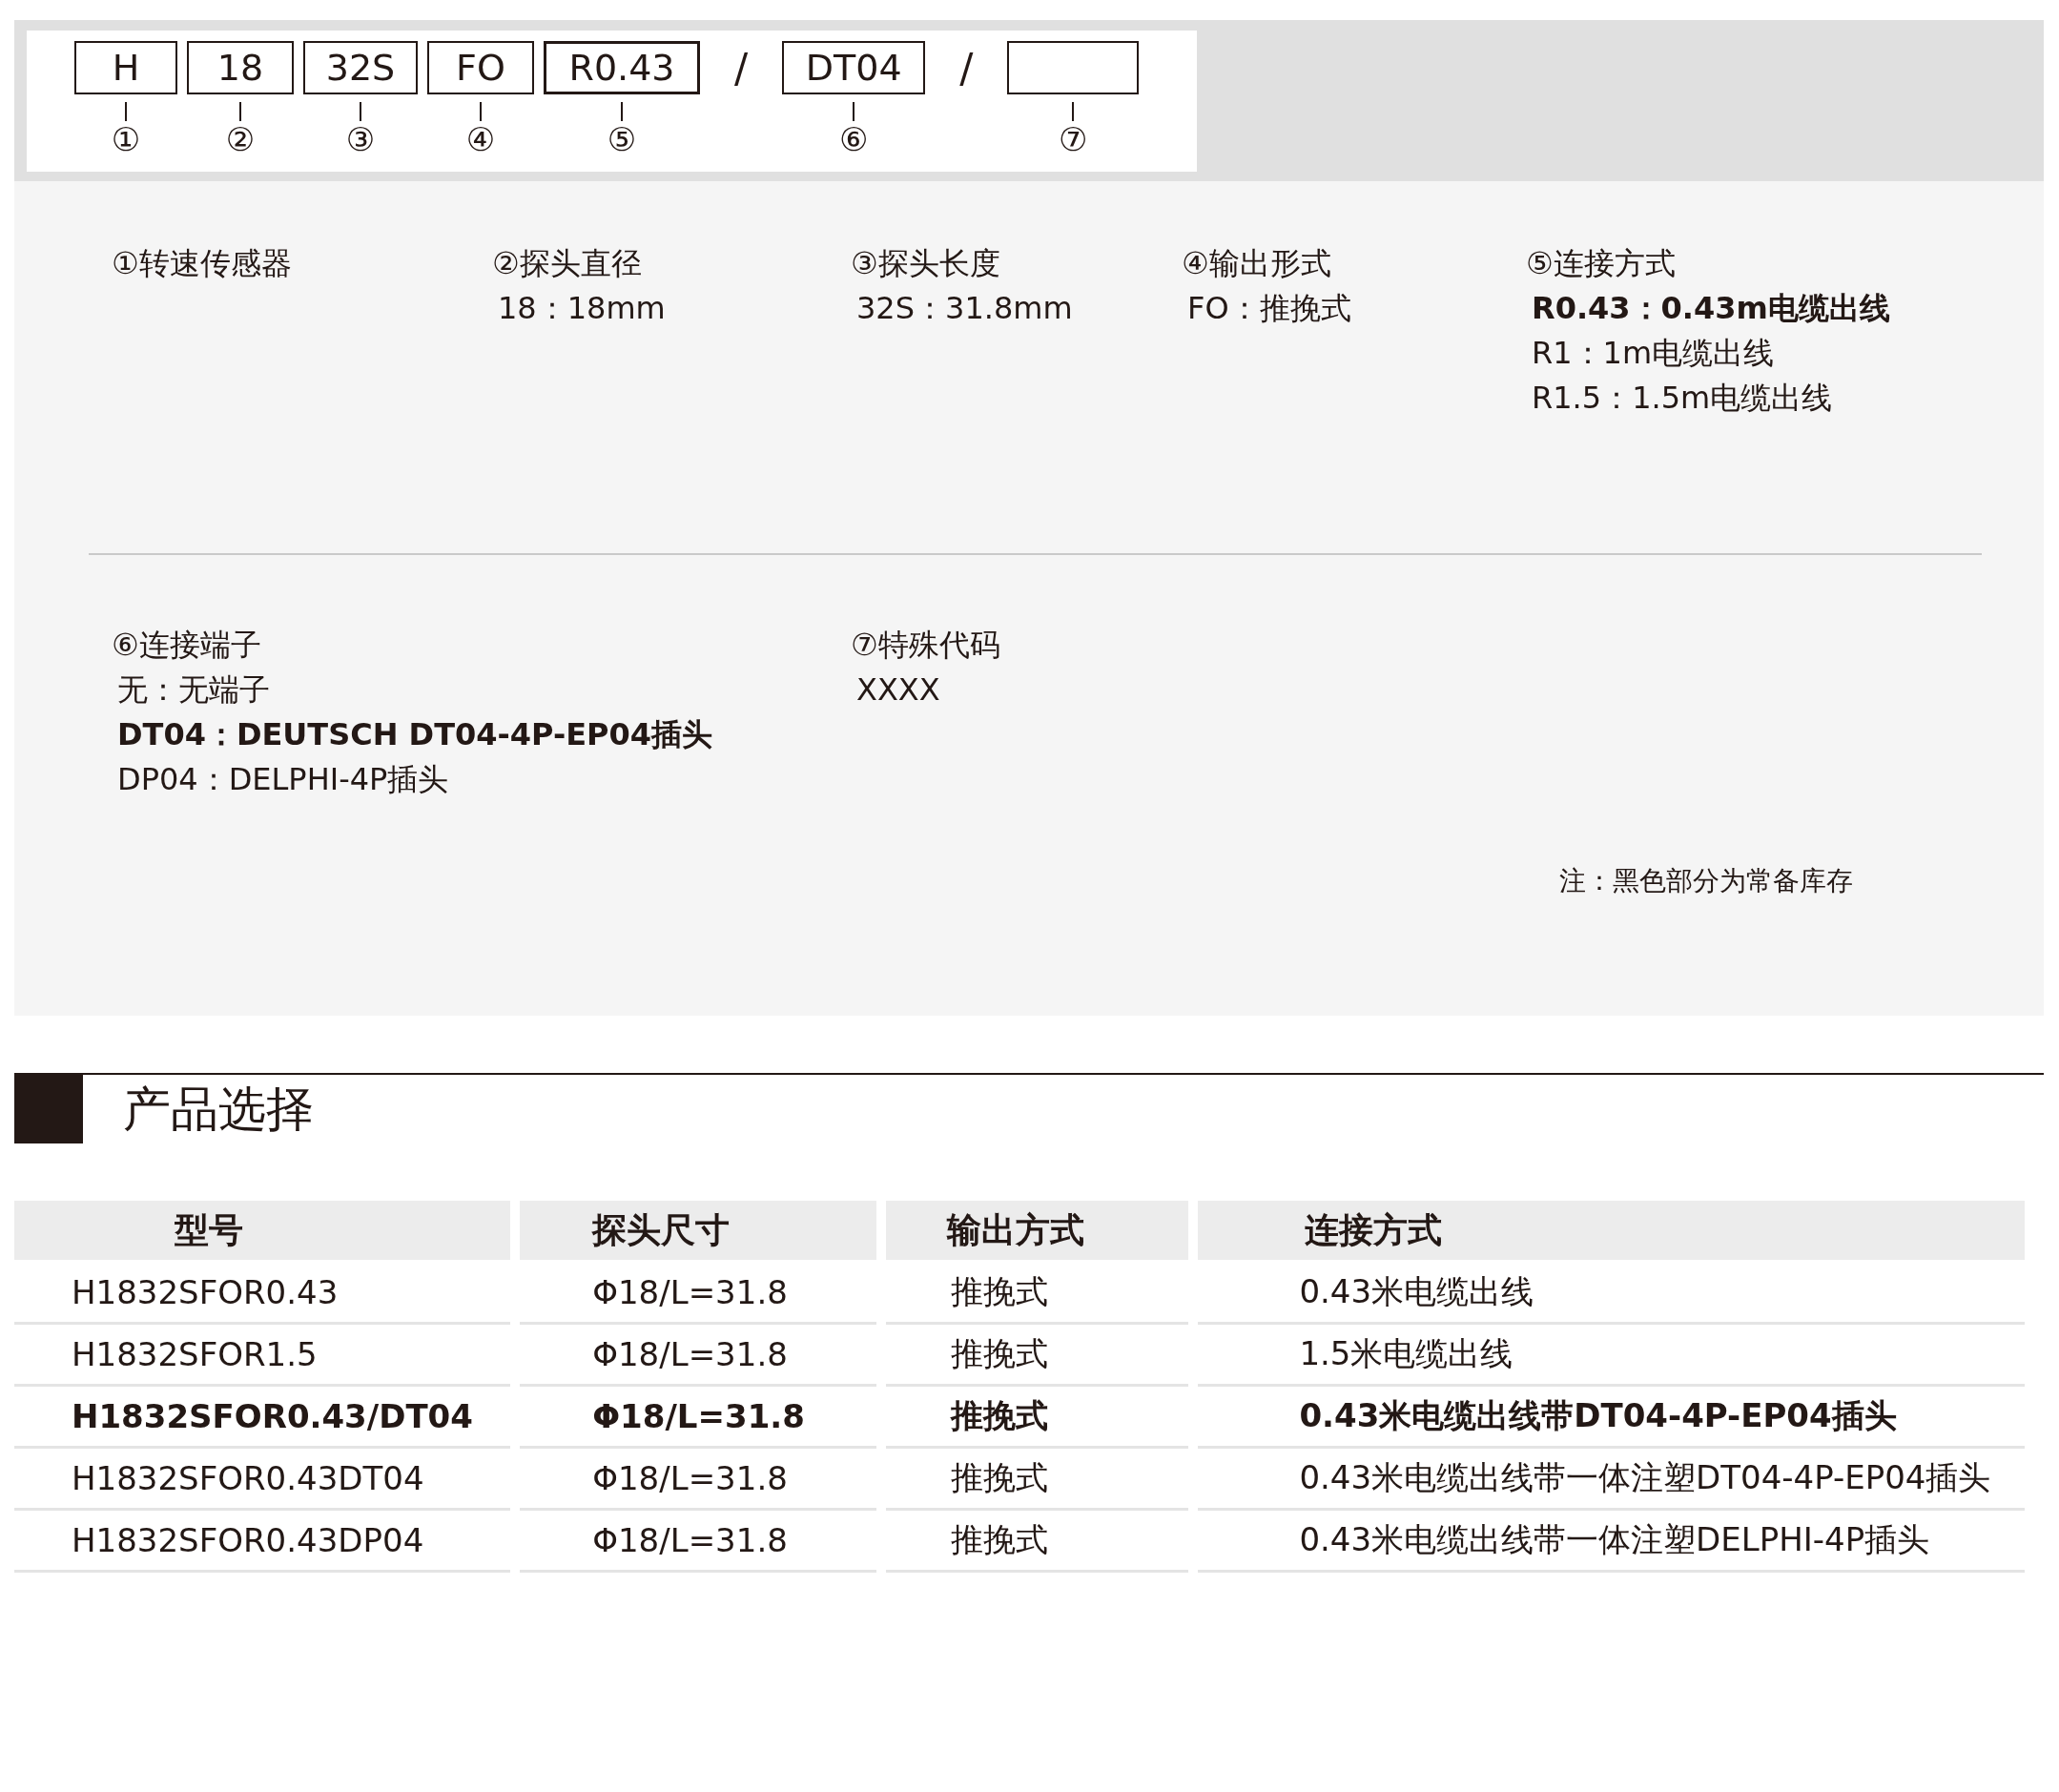 This screenshot has width=2059, height=1792. Describe the element at coordinates (262, 1480) in the screenshot. I see `table-cell: H1832SFOR0.43DT04` at that location.